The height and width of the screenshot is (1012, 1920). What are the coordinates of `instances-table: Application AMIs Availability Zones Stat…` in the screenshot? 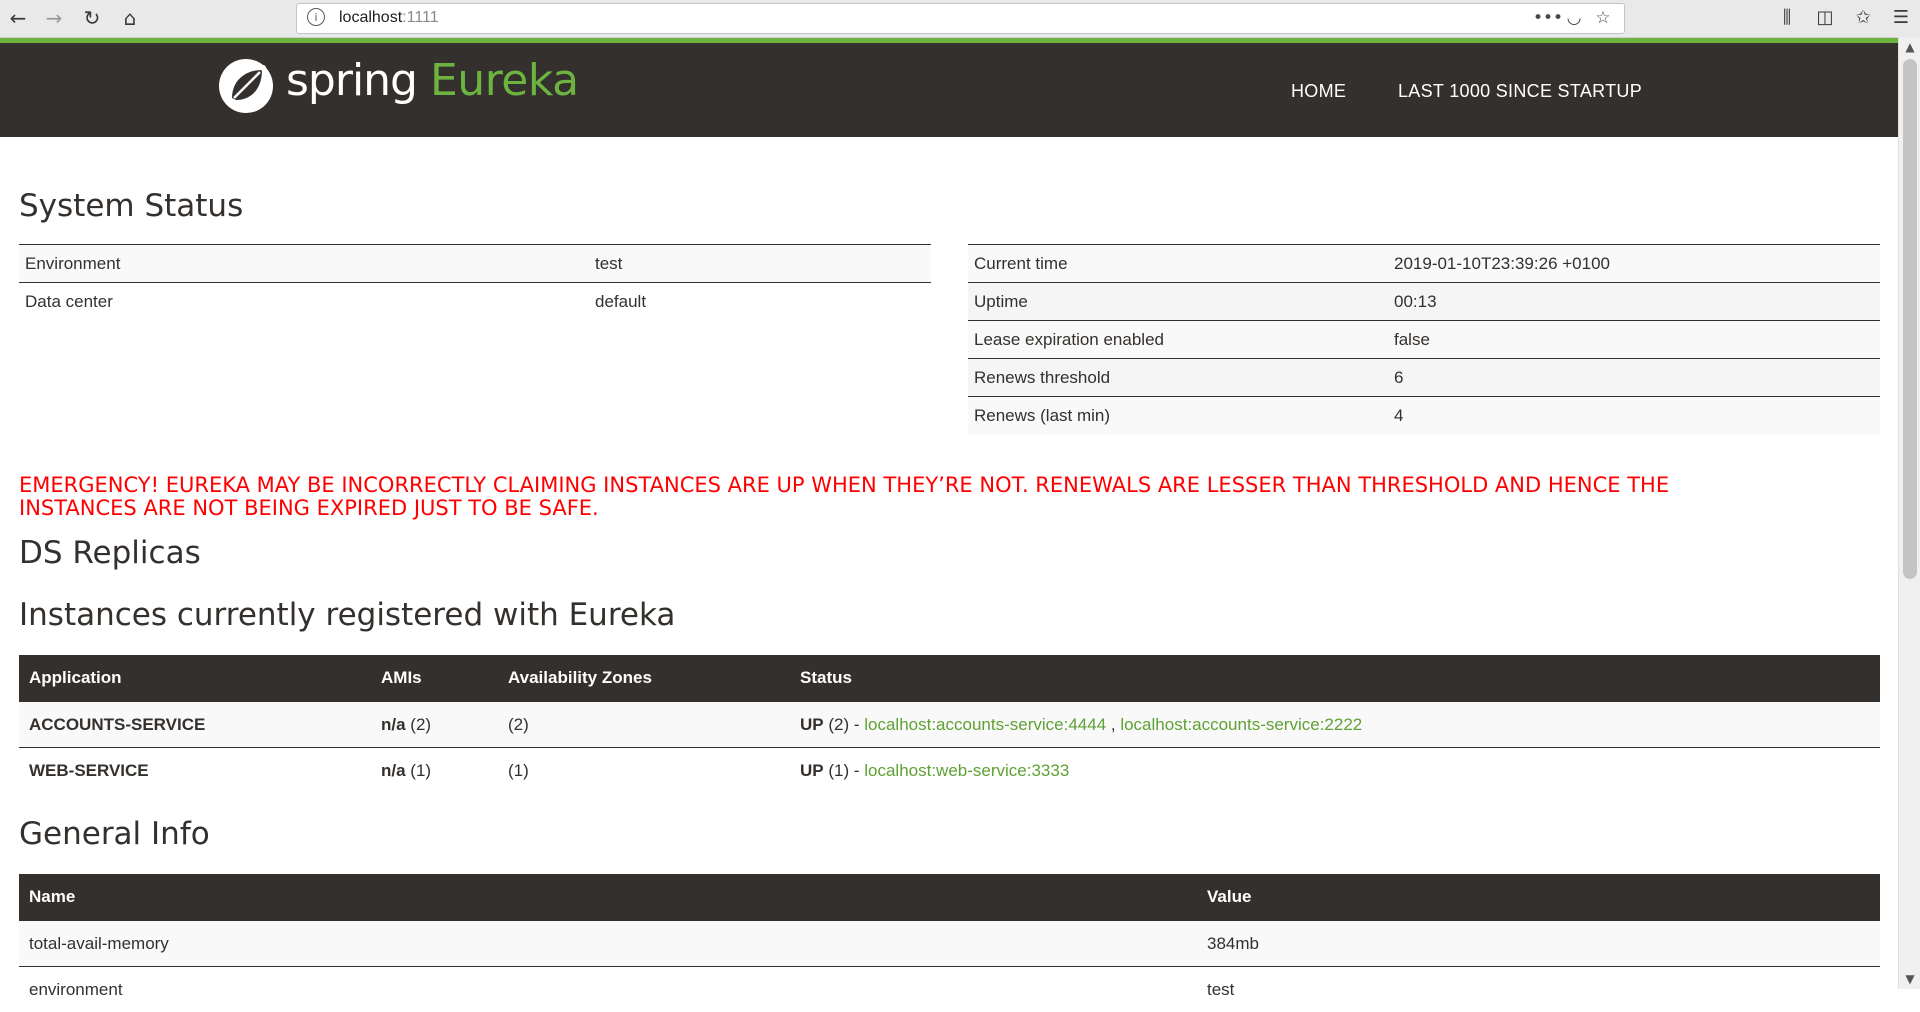 It's located at (949, 724).